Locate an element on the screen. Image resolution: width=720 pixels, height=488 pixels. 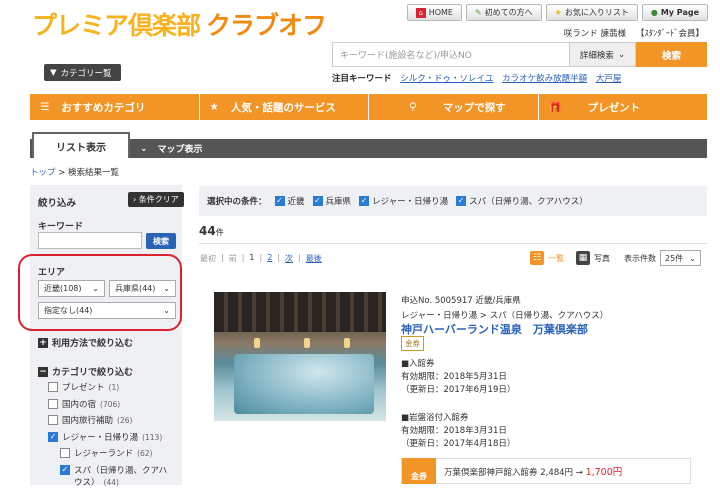
main-nav: ☰ おすすめカテゴリ ★ 人気・話題のサービス ⚲ マップで探す 🎁 プレゼント is located at coordinates (368, 107).